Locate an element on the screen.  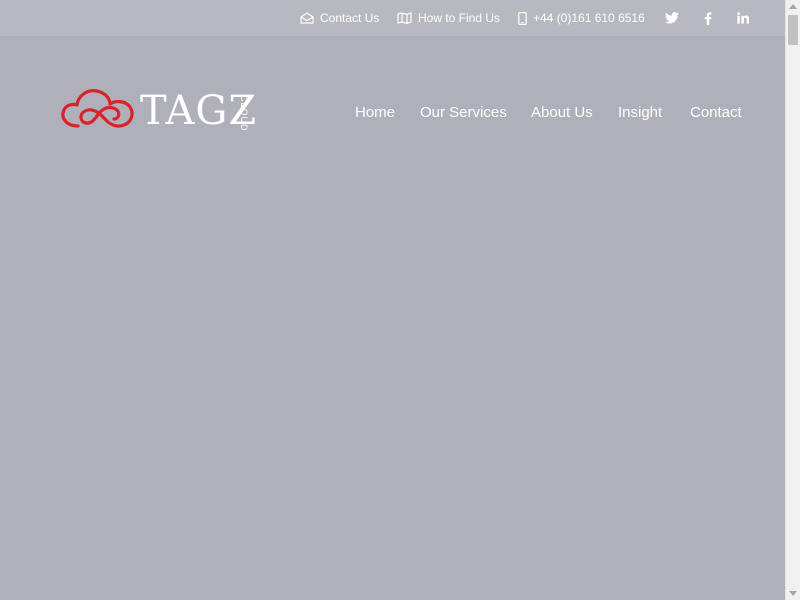
nav-contact-label: Contact is located at coordinates (716, 112).